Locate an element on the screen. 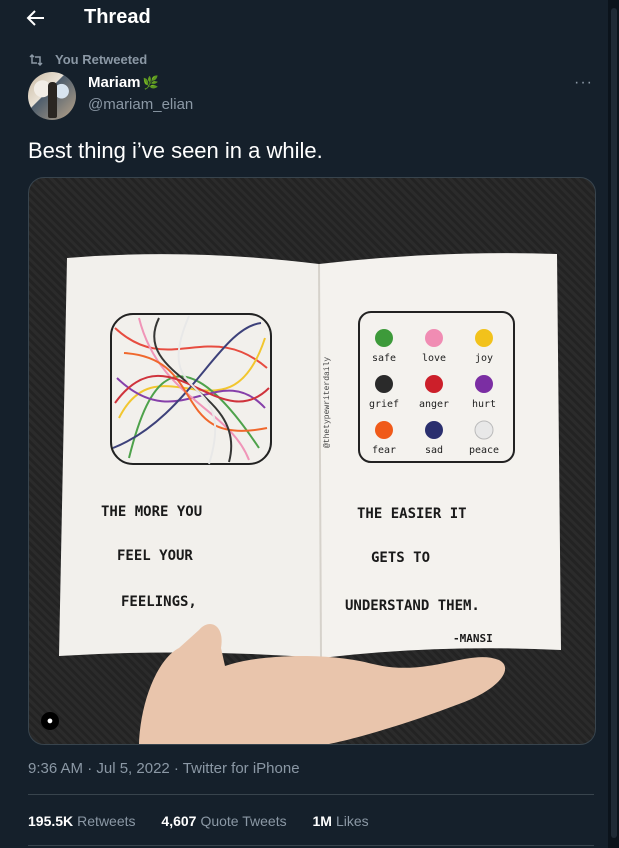 Image resolution: width=619 pixels, height=848 pixels. top-bar: Thread is located at coordinates (304, 18).